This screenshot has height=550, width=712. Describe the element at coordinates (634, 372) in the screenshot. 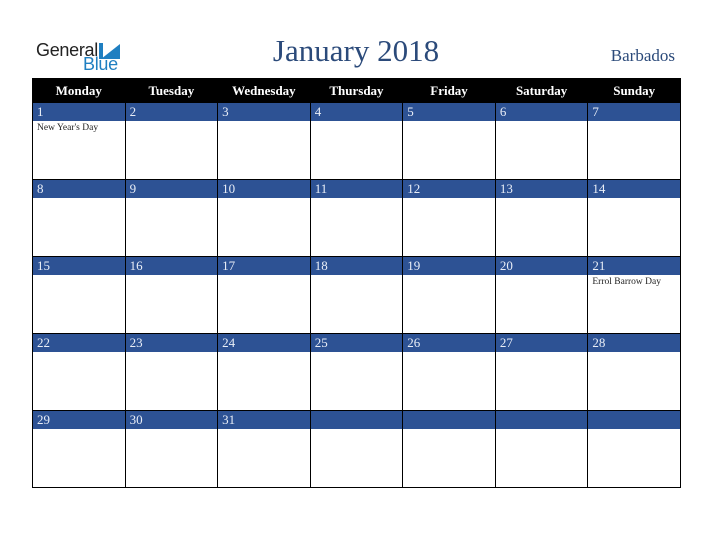

I see `day-cell: 28` at that location.